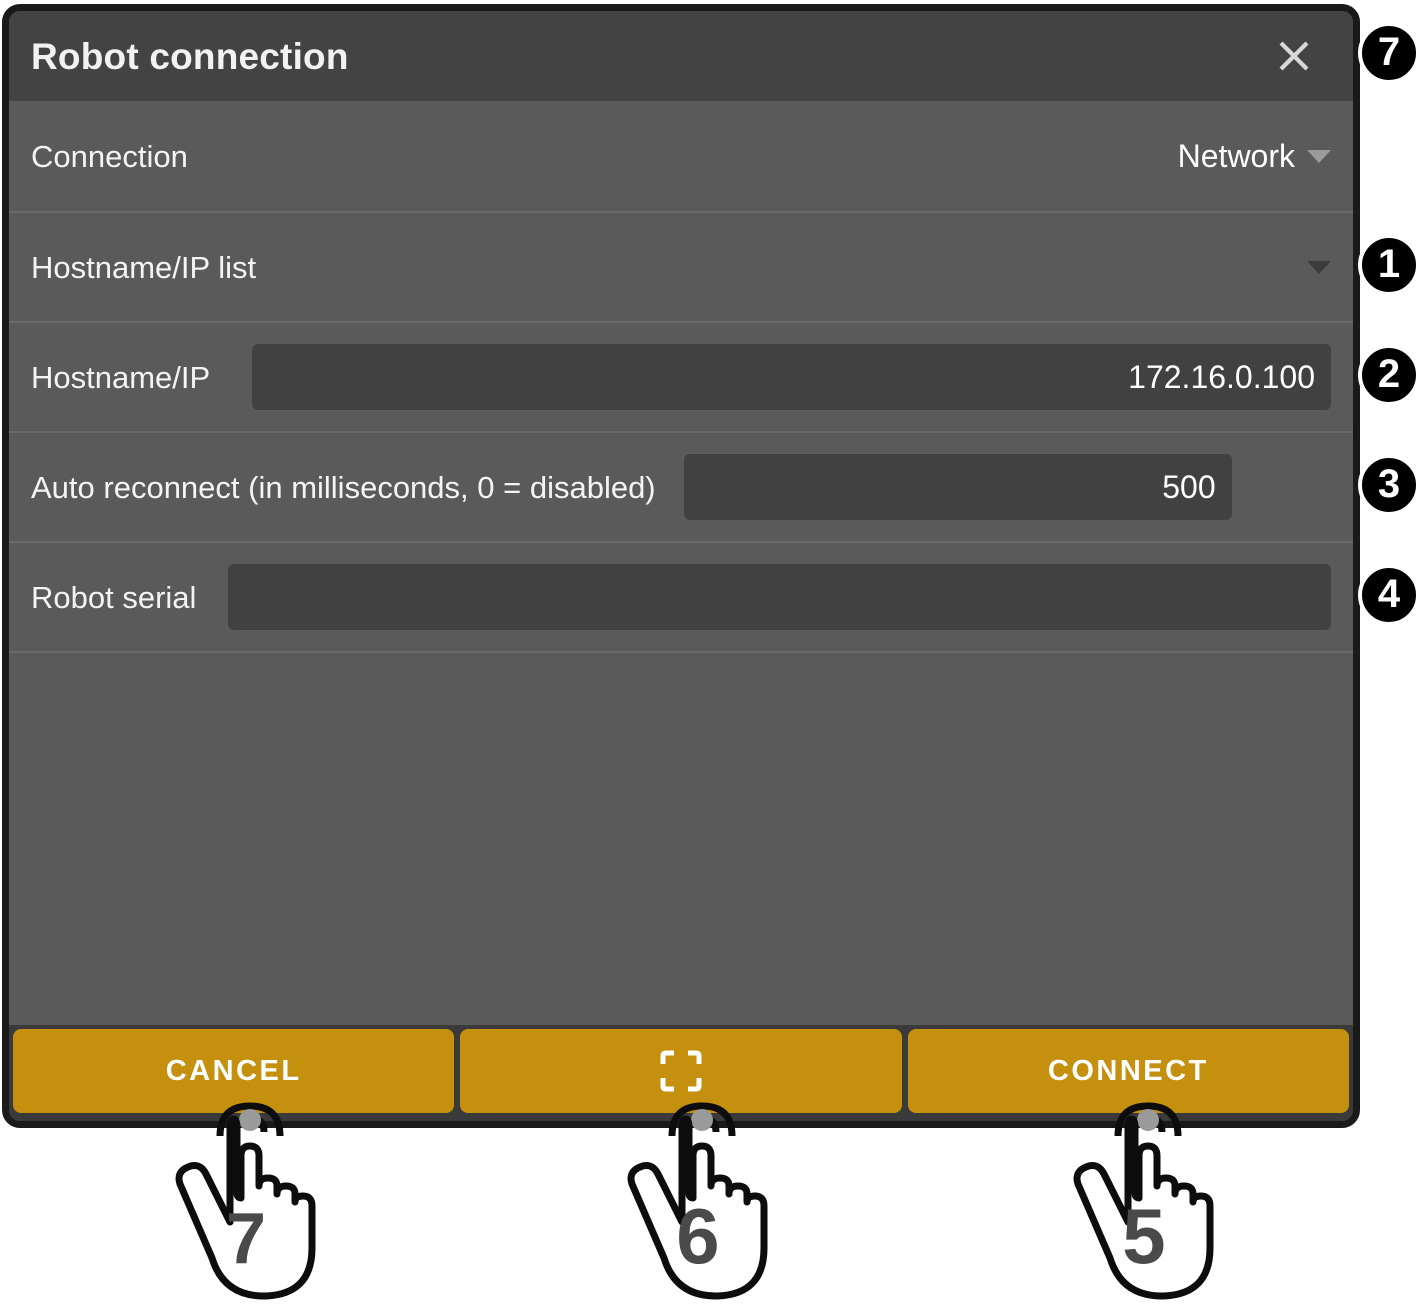 This screenshot has width=1428, height=1309. What do you see at coordinates (681, 56) in the screenshot?
I see `dialog-title-bar: Robot connection` at bounding box center [681, 56].